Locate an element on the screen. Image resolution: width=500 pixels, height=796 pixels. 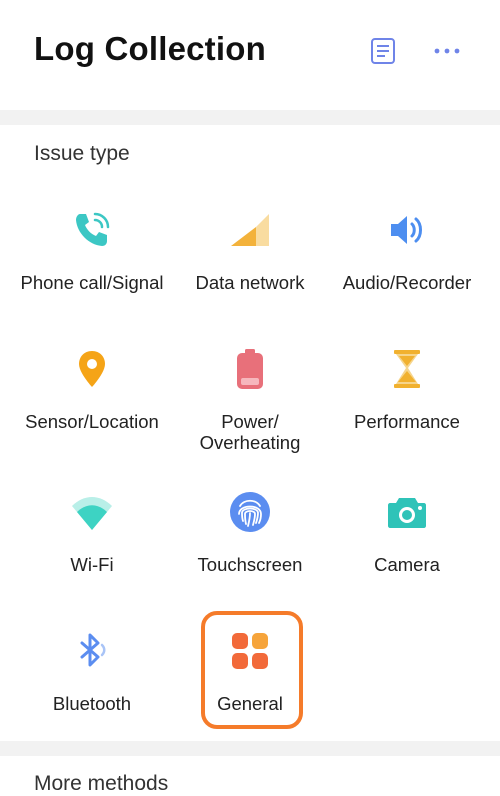
camera-icon is located at coordinates (407, 512).